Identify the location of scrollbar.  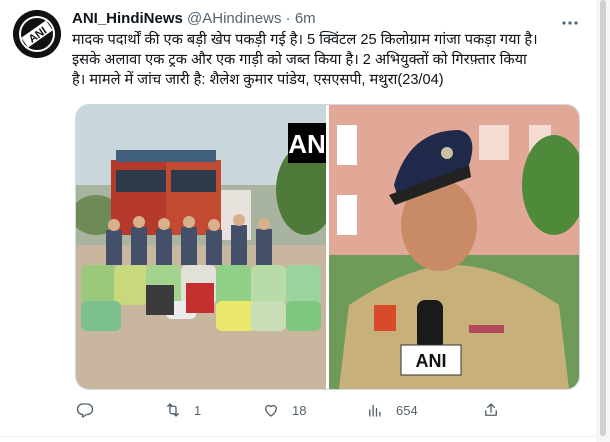
(603, 221).